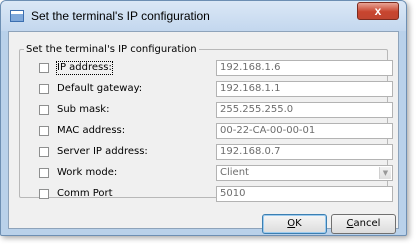 The height and width of the screenshot is (244, 419). I want to click on mac-address-input: 00-22-CA-00-00-01, so click(304, 131).